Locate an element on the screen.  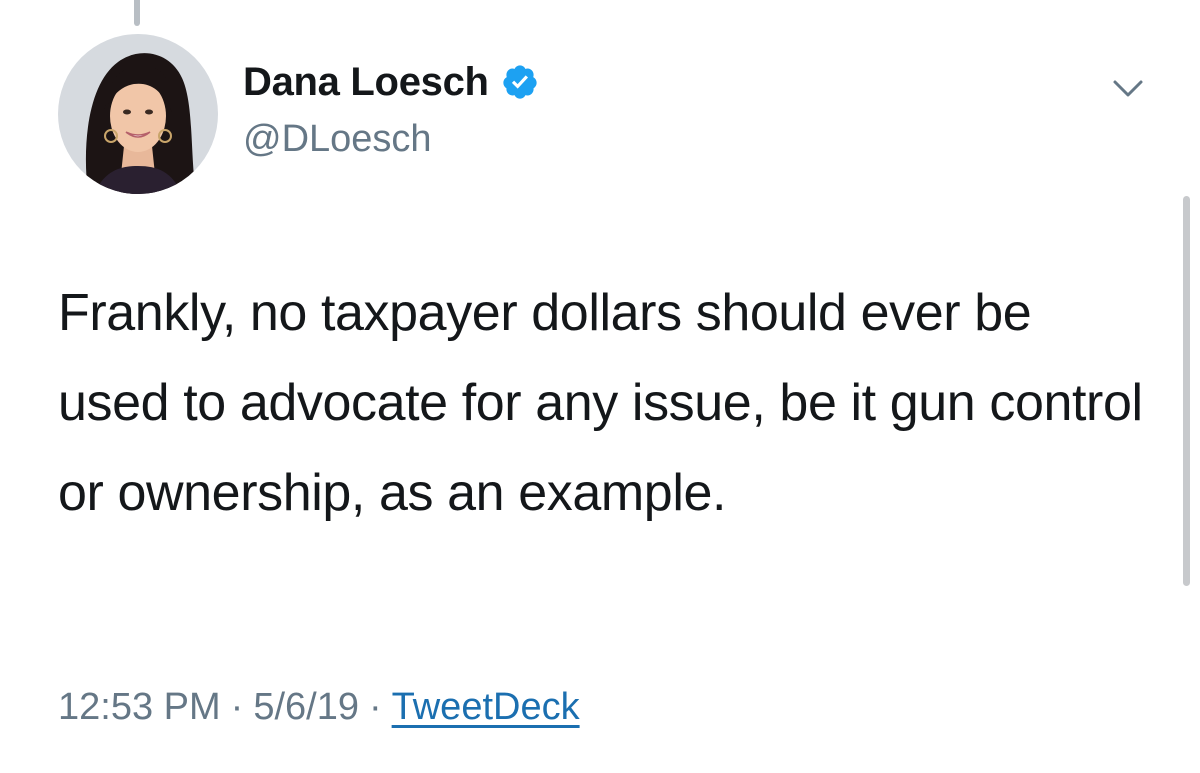
profile-photo-icon is located at coordinates (138, 114).